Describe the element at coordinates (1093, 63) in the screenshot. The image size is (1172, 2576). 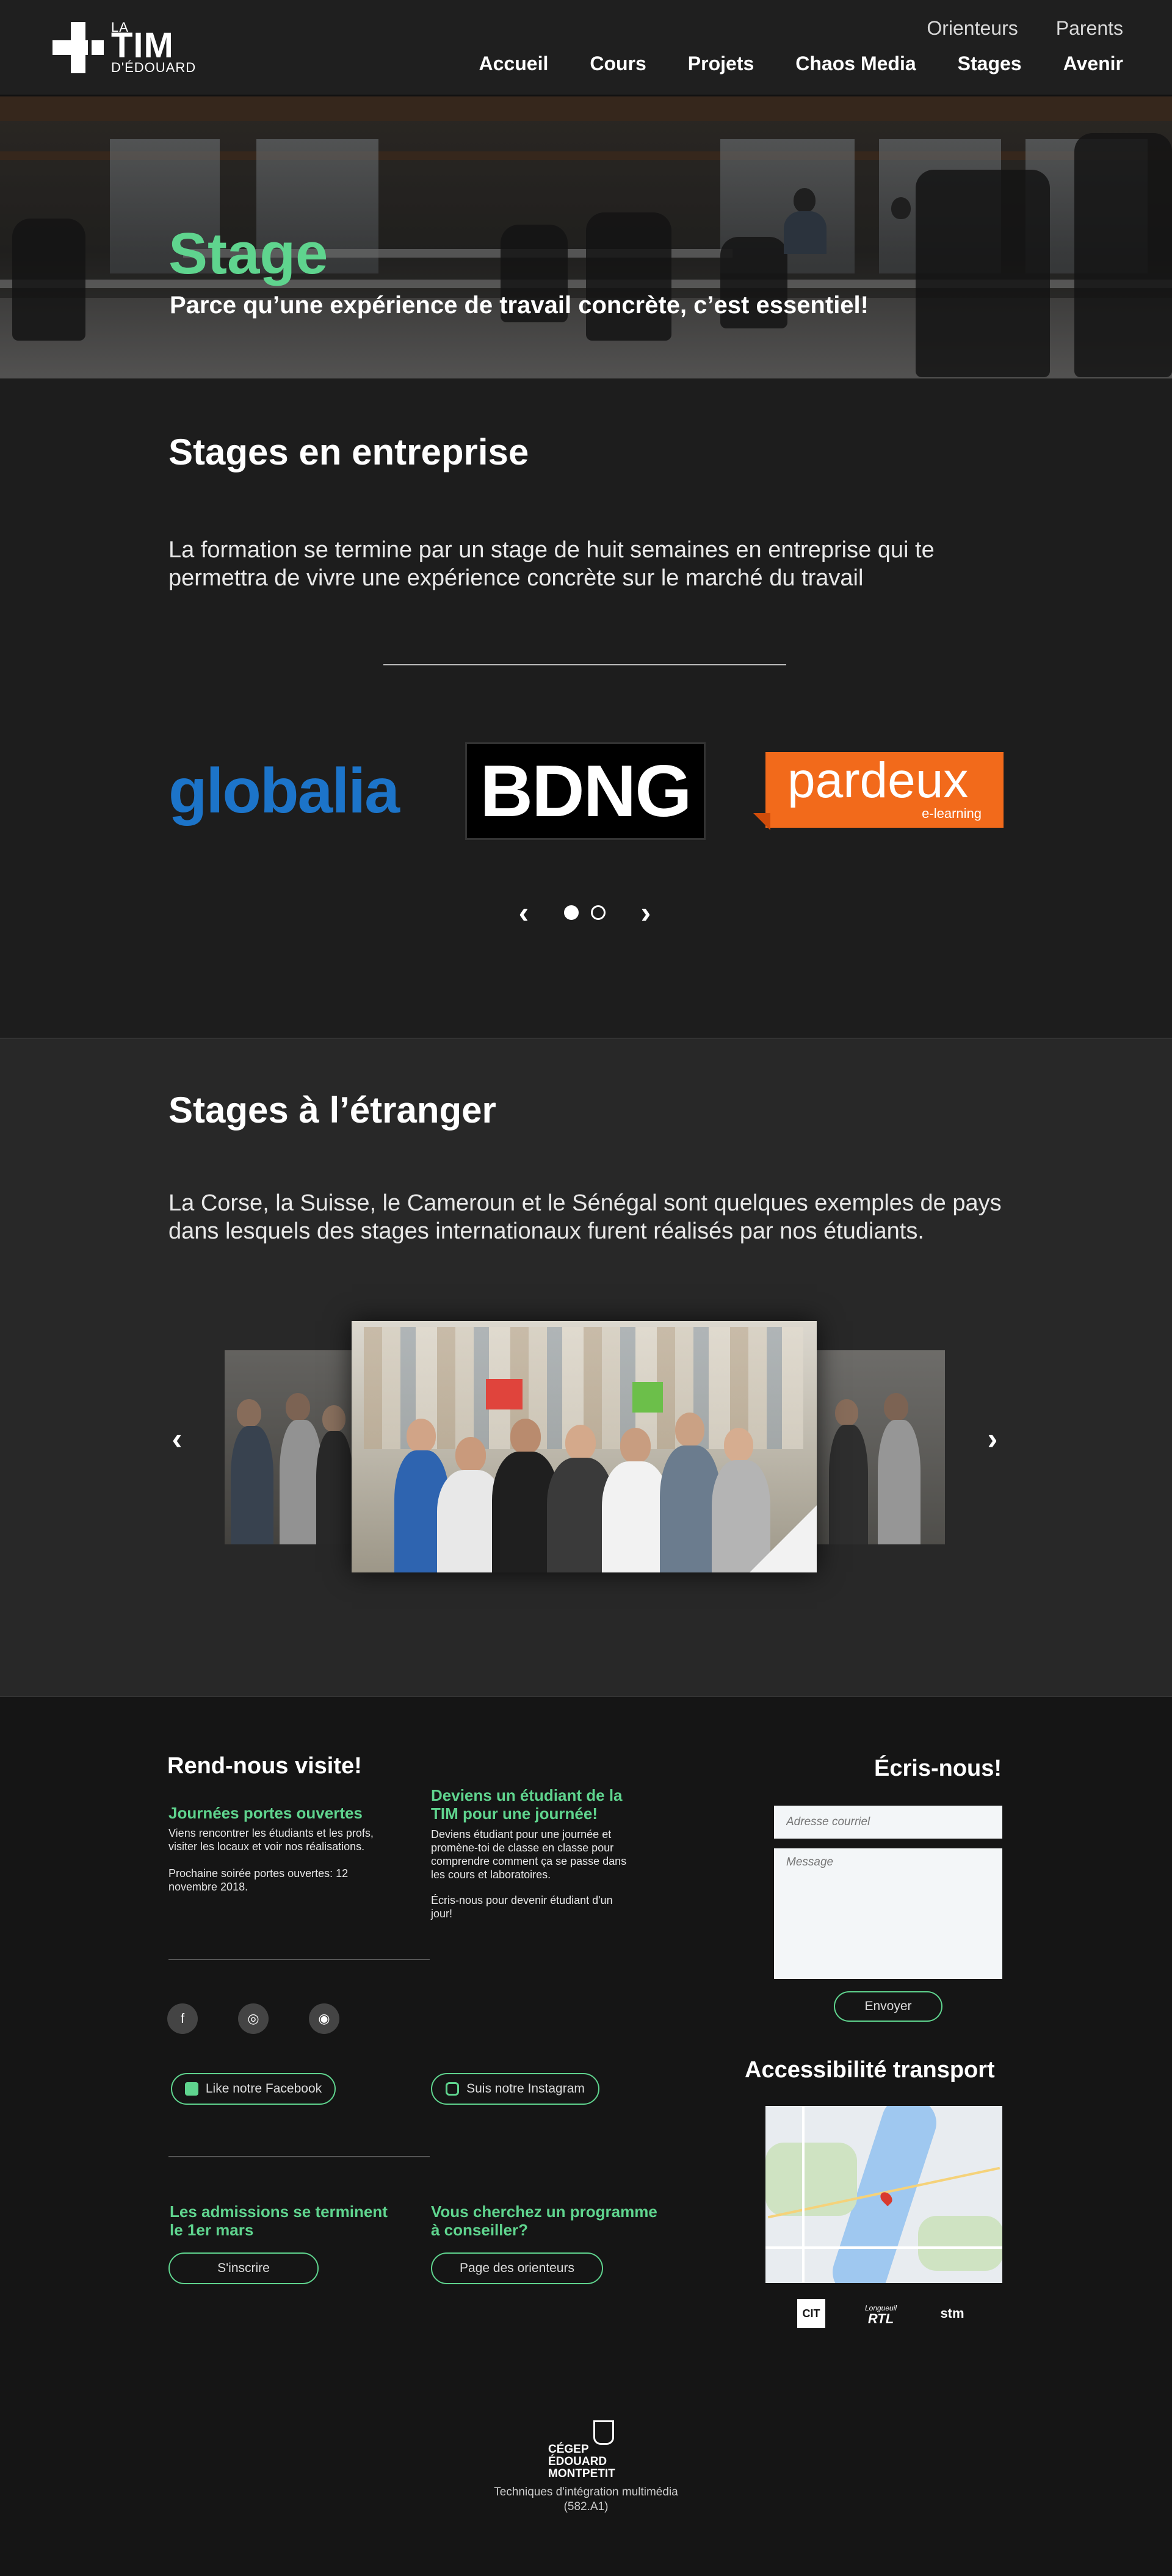
I see `nav-avenir: Avenir` at that location.